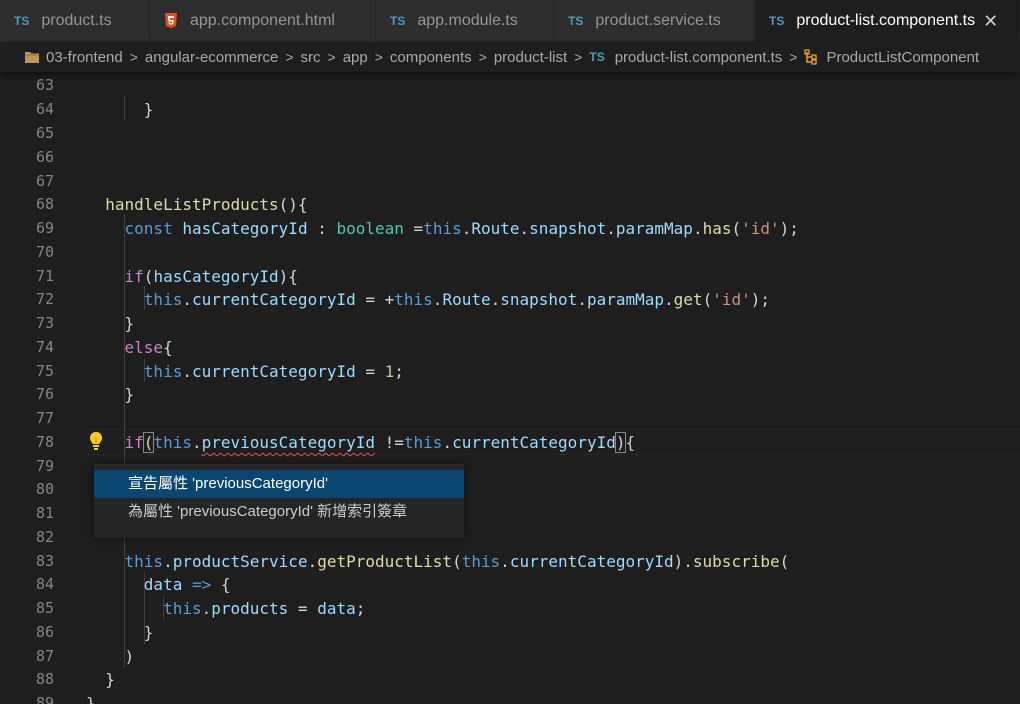 The height and width of the screenshot is (704, 1020). I want to click on breadcrumb-item-product-list: product-list, so click(530, 57).